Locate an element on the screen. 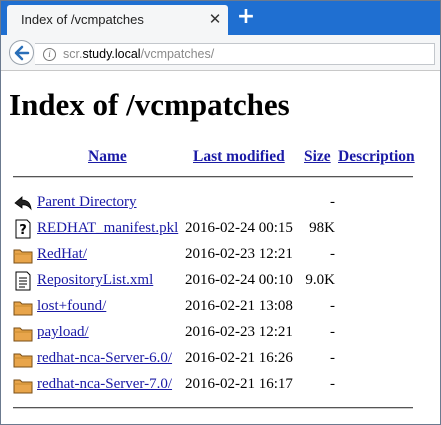 This screenshot has height=425, width=441. url-host: study.local is located at coordinates (111, 54).